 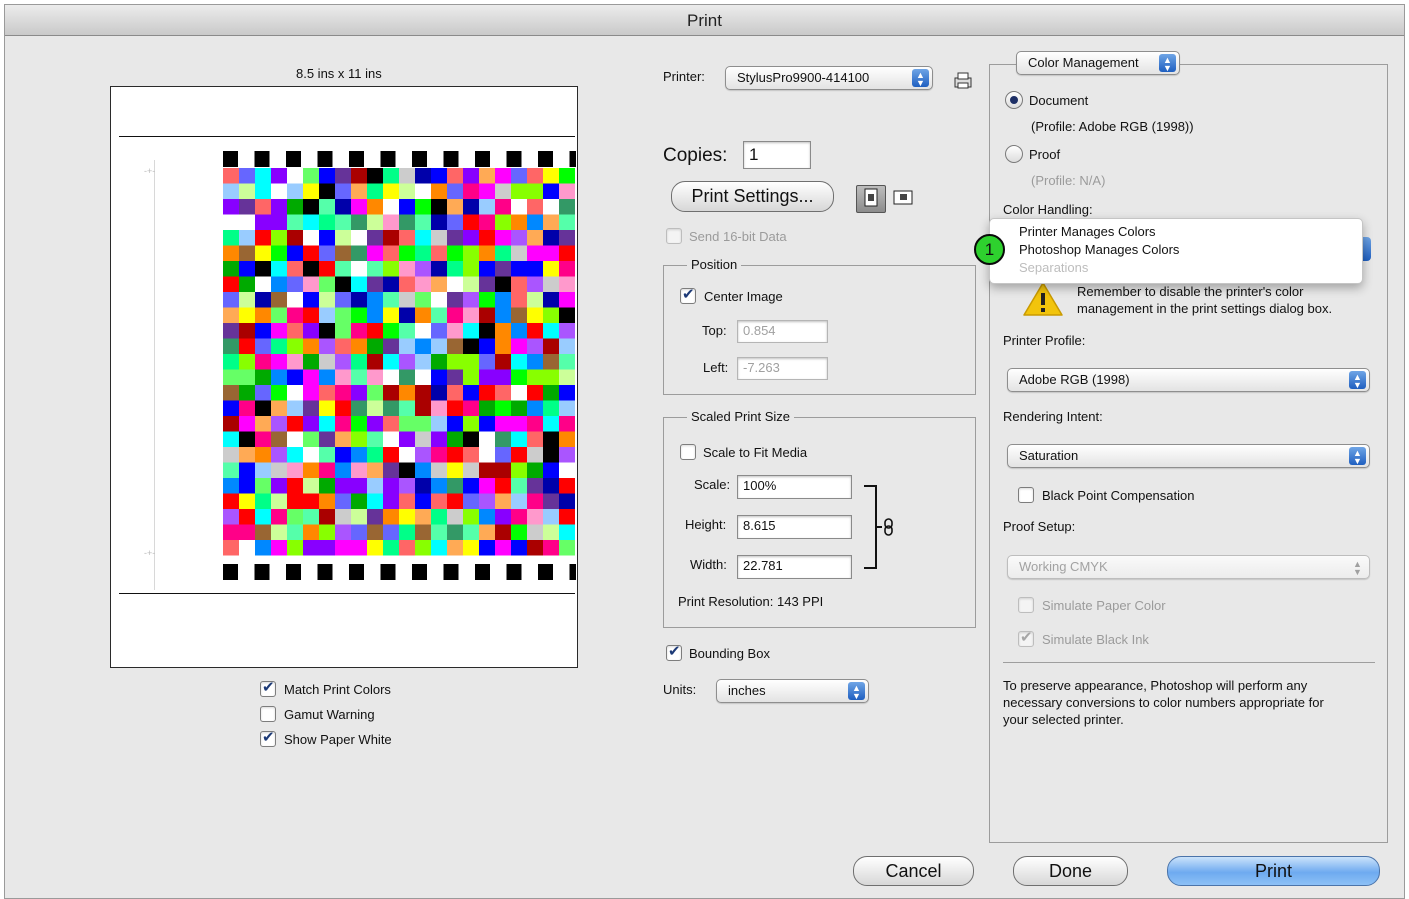 What do you see at coordinates (688, 452) in the screenshot?
I see `scale-to-fit-checkbox` at bounding box center [688, 452].